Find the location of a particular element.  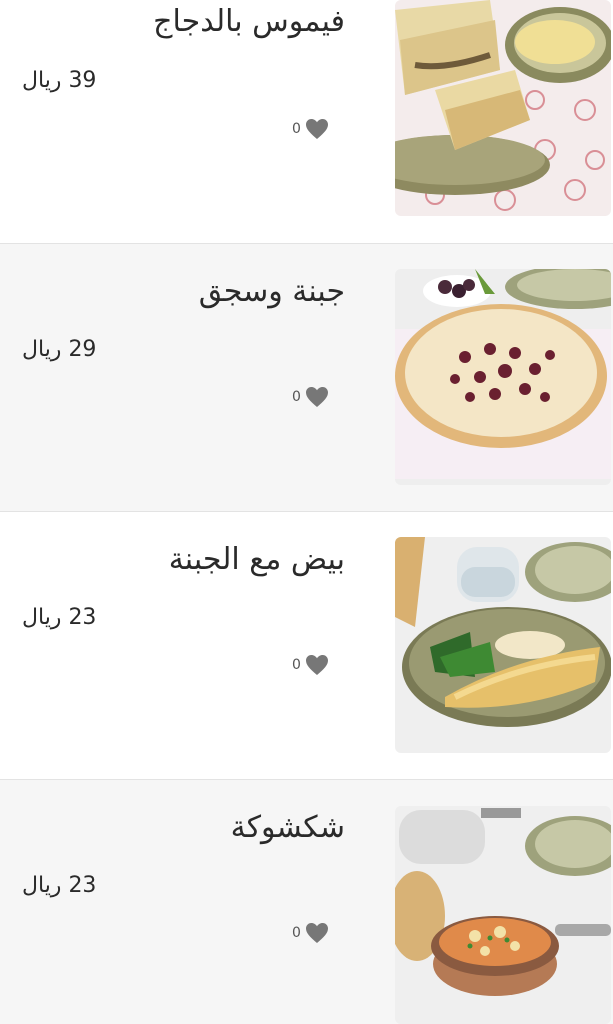

item-name: بيض مع الجبنة is located at coordinates (256, 559).